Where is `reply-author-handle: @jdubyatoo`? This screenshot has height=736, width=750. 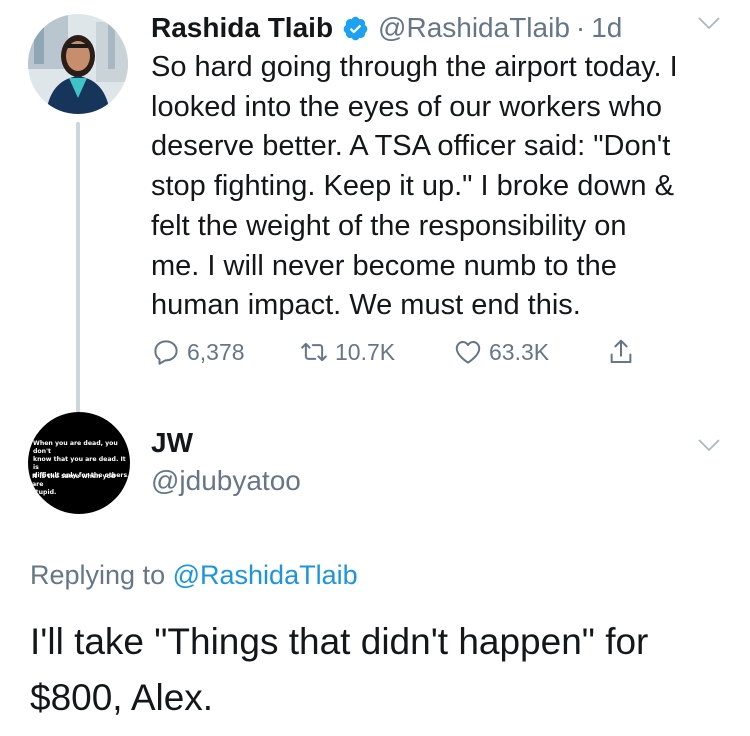 reply-author-handle: @jdubyatoo is located at coordinates (226, 481).